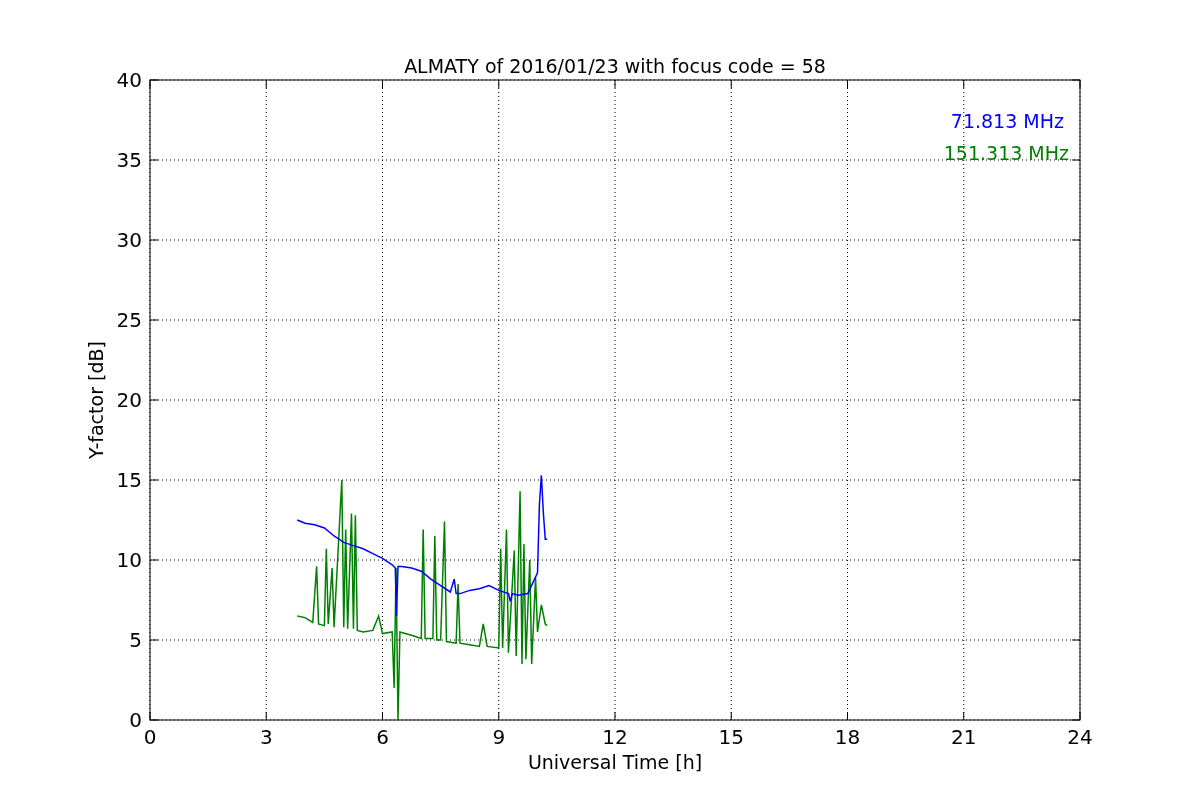 The height and width of the screenshot is (800, 1200). I want to click on y-tick-label: 35, so click(129, 160).